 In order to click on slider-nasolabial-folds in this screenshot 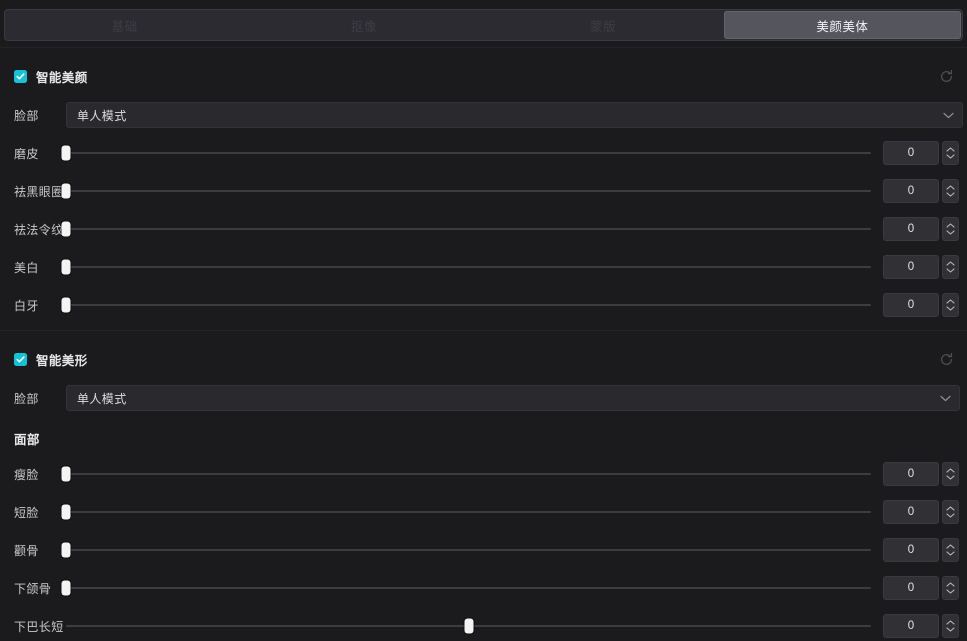, I will do `click(466, 229)`.